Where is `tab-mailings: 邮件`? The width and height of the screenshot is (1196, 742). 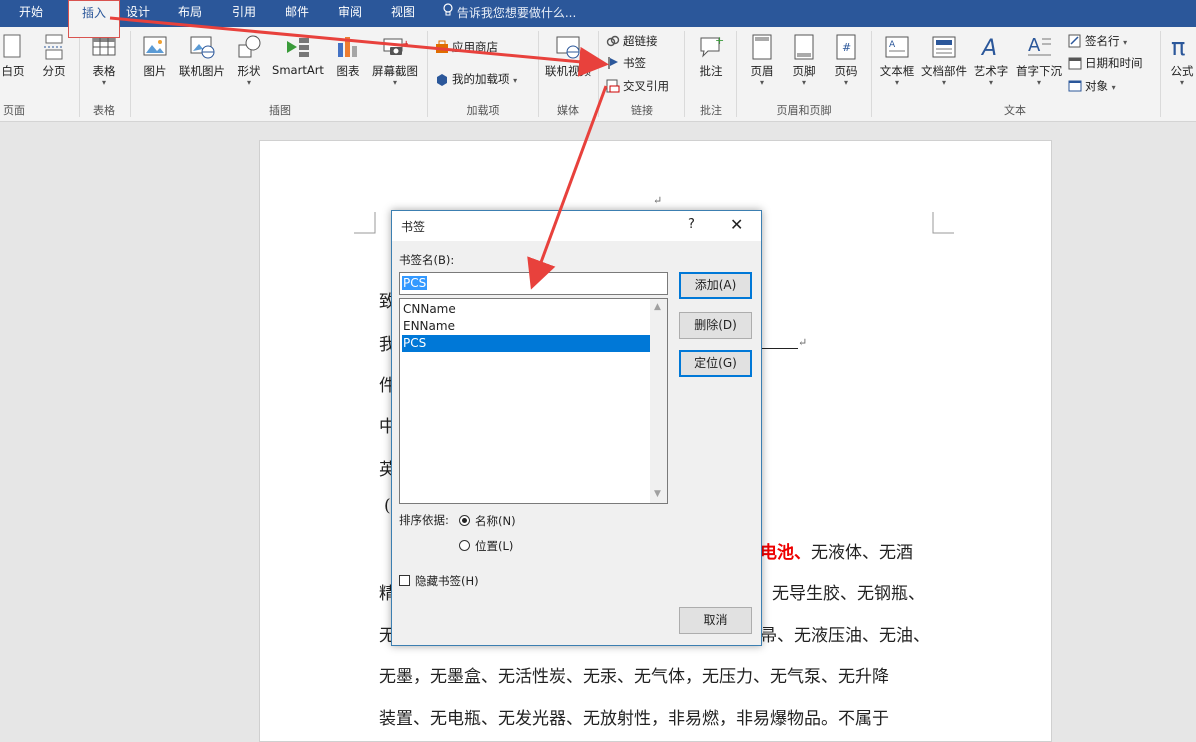
tab-mailings: 邮件 is located at coordinates (297, 13).